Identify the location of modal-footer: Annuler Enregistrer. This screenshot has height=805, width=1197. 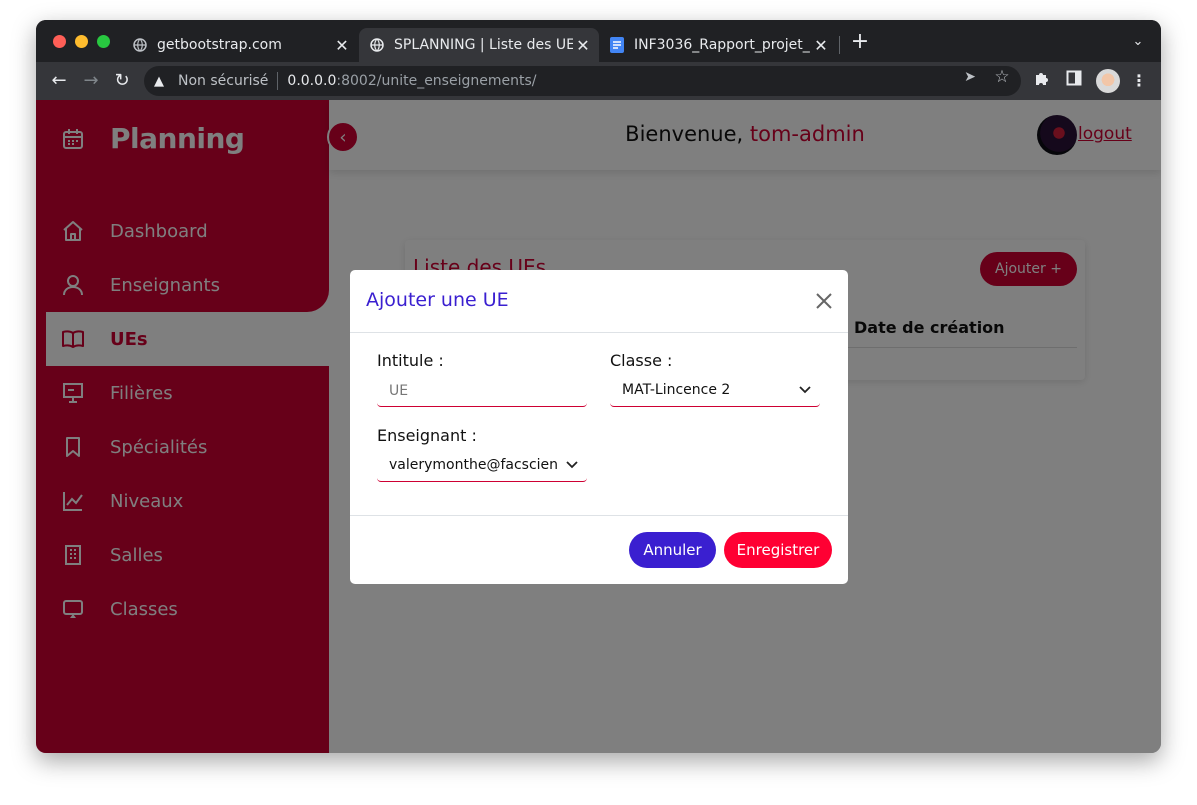
(599, 549).